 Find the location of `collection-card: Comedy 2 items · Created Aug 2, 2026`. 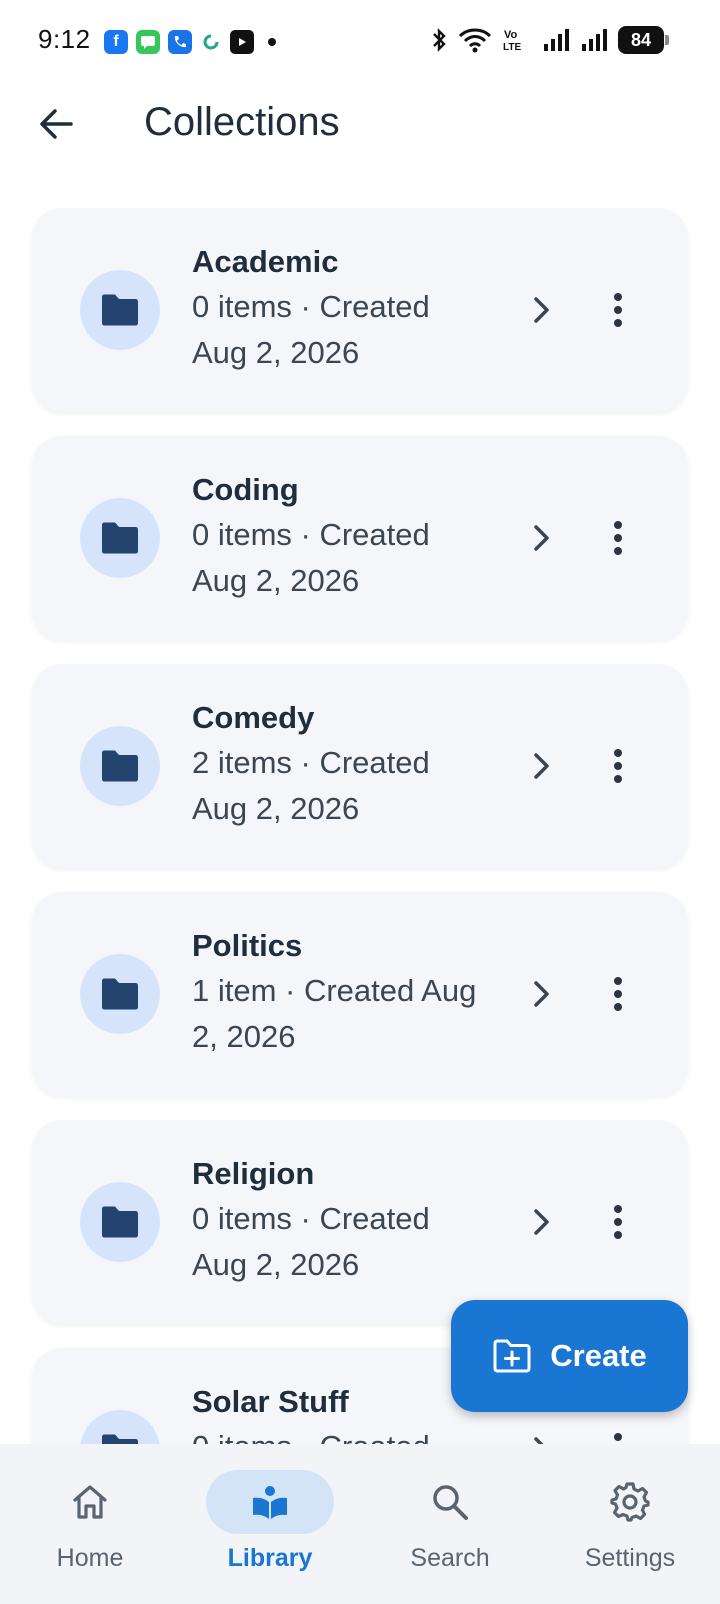

collection-card: Comedy 2 items · Created Aug 2, 2026 is located at coordinates (360, 766).